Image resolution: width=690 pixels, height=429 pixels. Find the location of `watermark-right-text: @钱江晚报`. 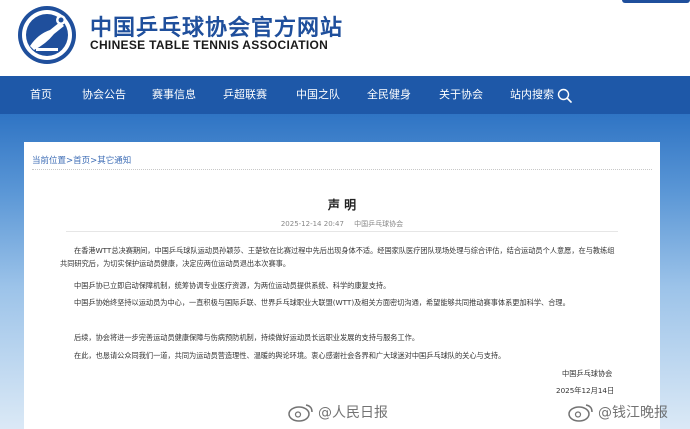

watermark-right-text: @钱江晚报 is located at coordinates (633, 413).